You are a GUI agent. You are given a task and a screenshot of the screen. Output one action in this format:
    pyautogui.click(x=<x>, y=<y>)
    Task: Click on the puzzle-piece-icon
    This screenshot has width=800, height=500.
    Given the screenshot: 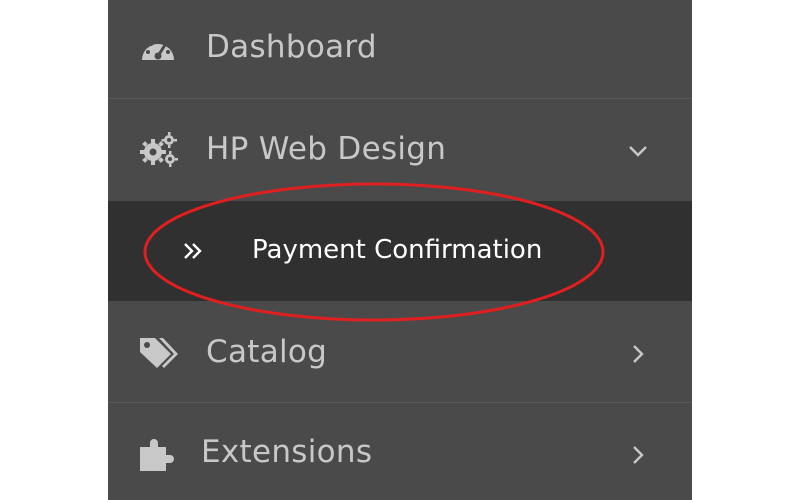 What is the action you would take?
    pyautogui.click(x=158, y=455)
    